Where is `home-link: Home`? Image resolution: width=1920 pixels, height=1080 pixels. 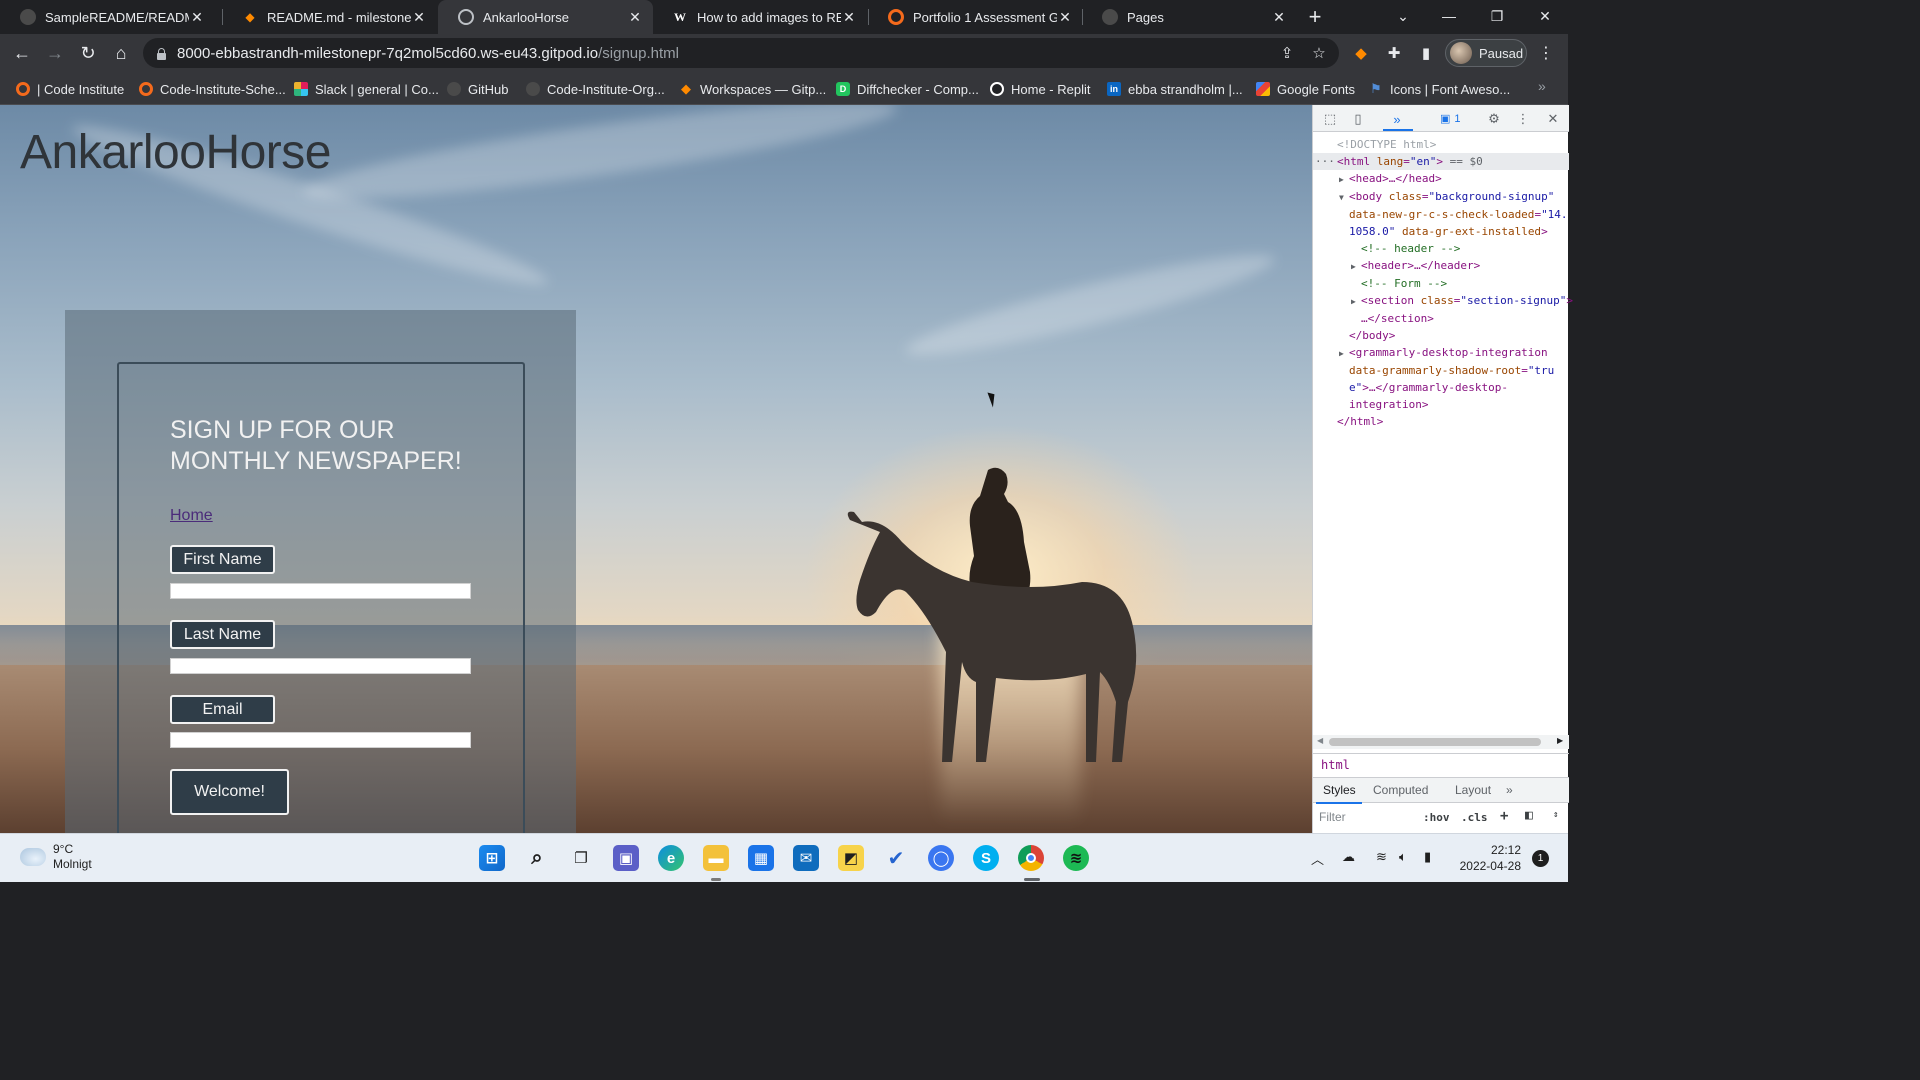 home-link: Home is located at coordinates (191, 516).